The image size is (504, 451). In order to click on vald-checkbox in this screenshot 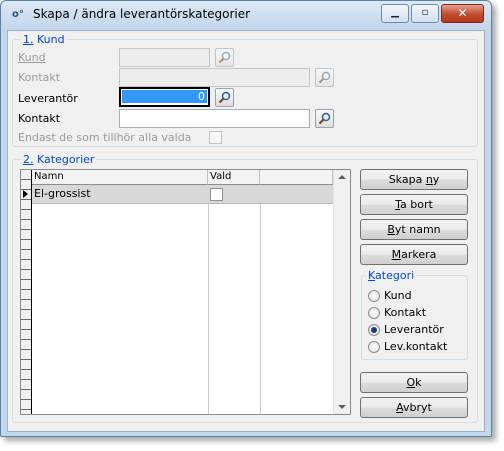, I will do `click(216, 194)`.